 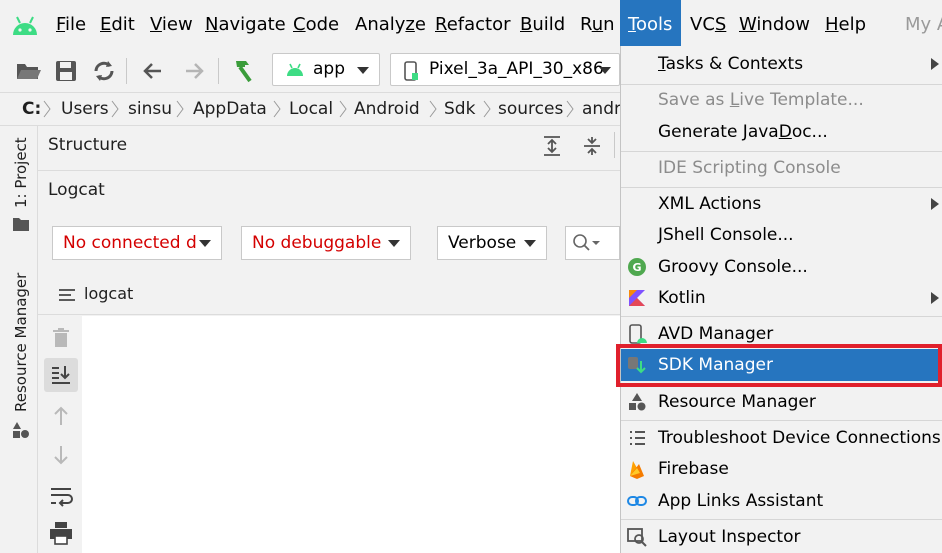 I want to click on project-title: My A, so click(x=923, y=24).